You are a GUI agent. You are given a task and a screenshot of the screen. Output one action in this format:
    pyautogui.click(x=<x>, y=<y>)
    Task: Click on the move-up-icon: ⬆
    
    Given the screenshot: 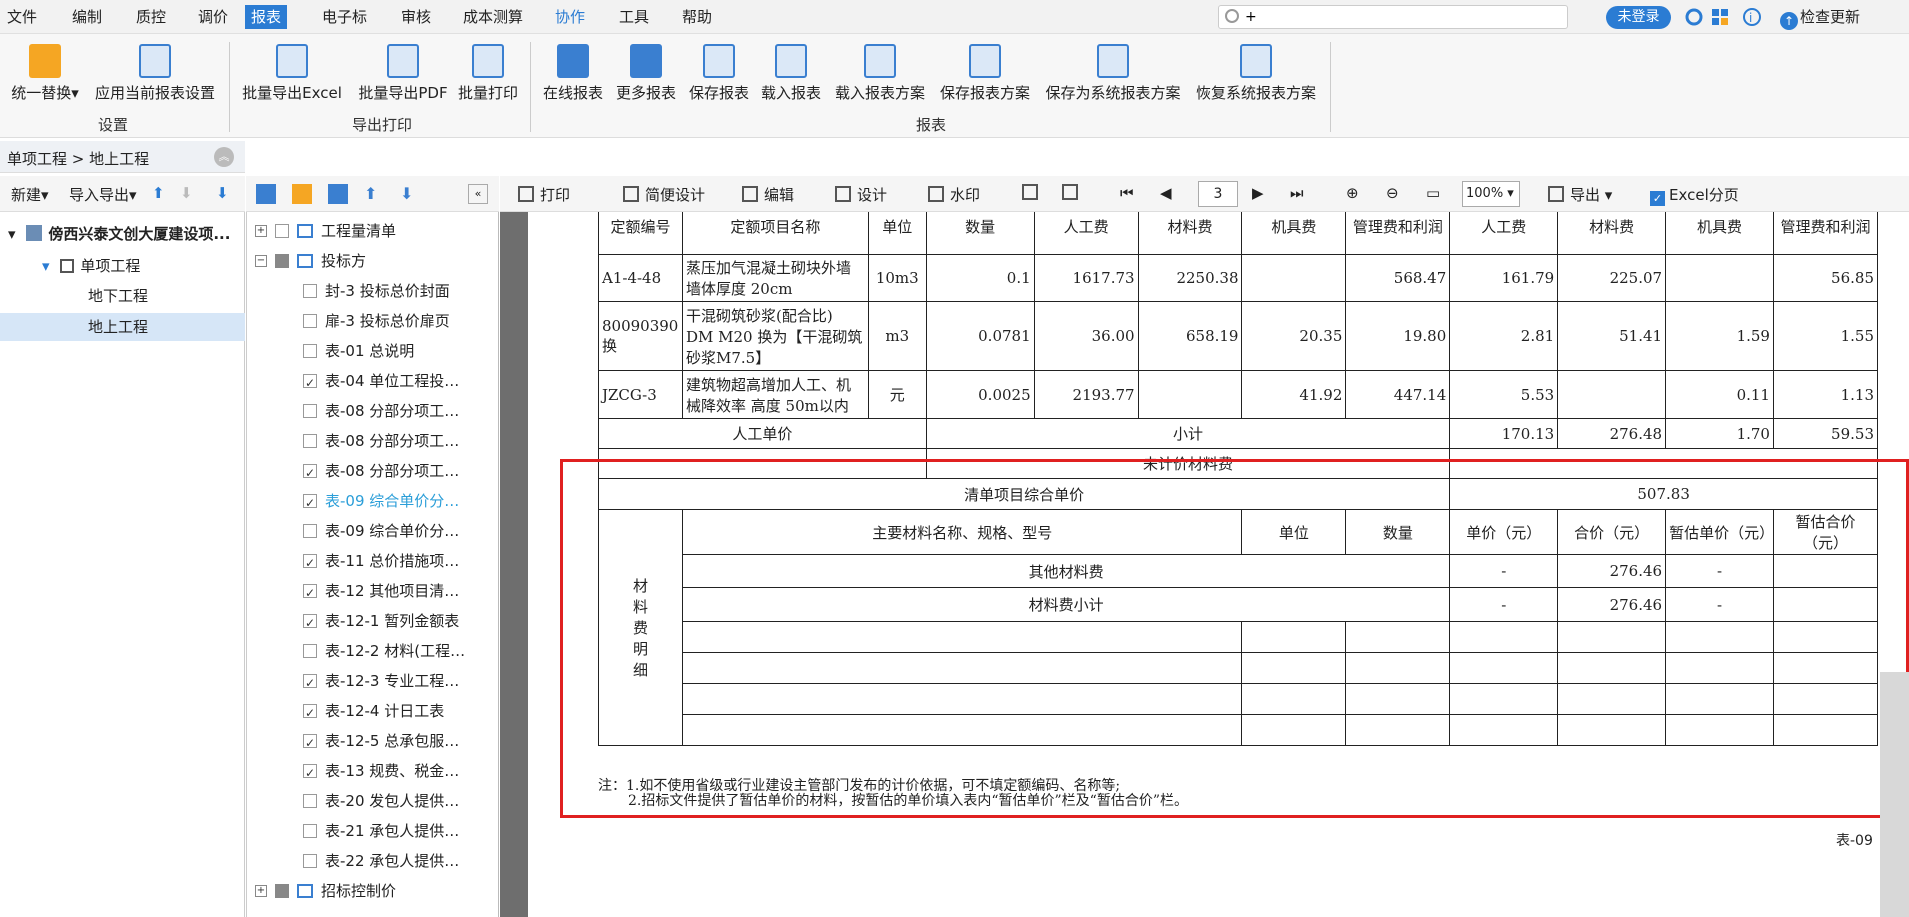 What is the action you would take?
    pyautogui.click(x=158, y=193)
    